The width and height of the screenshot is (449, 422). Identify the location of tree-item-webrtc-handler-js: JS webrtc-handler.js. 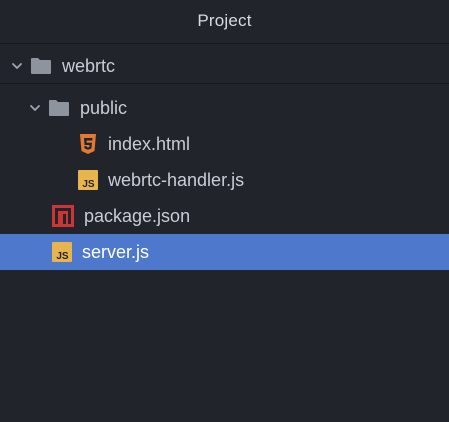
(224, 180).